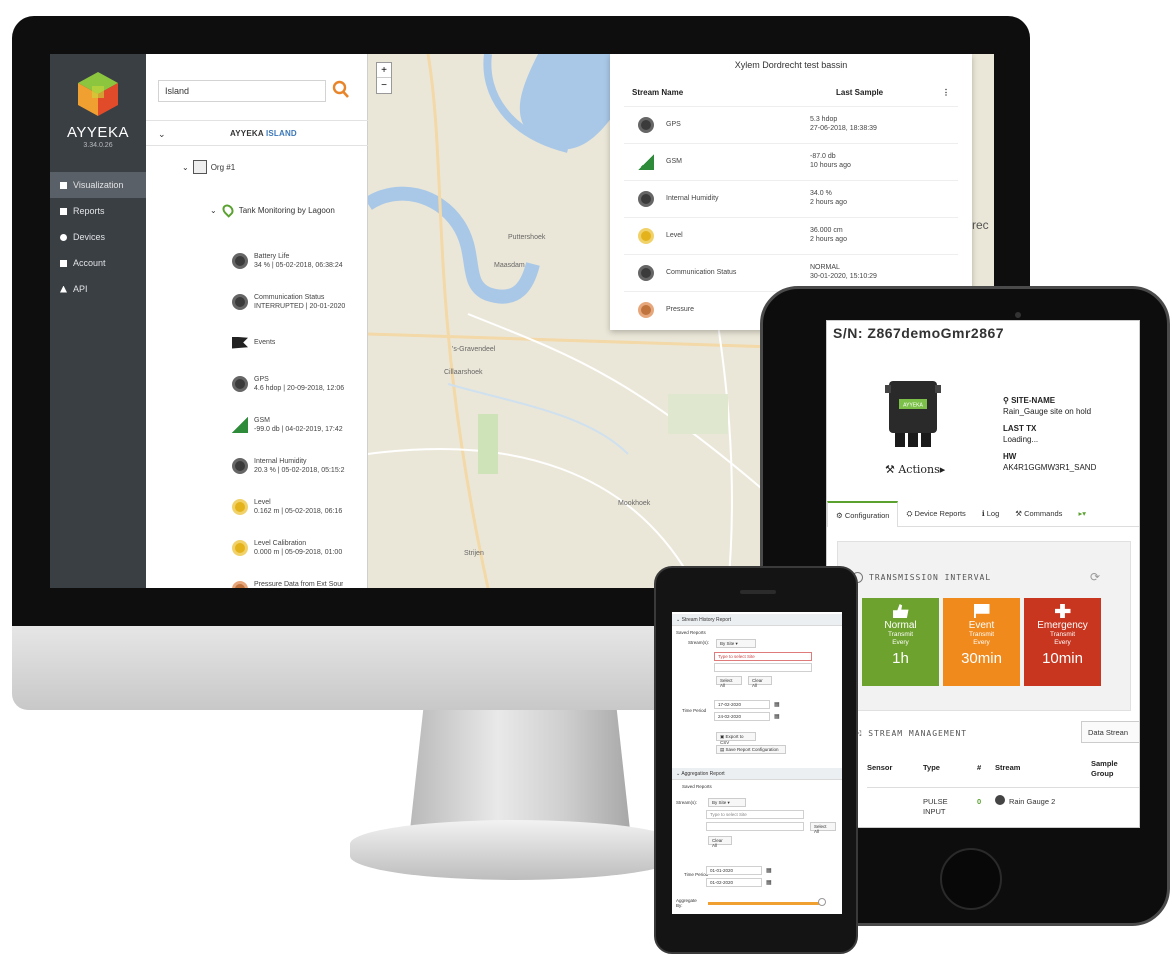 The width and height of the screenshot is (1172, 954). What do you see at coordinates (300, 424) in the screenshot?
I see `tree-sensor-item: GSM -99.0 db | 04-02-2019, 17:42` at bounding box center [300, 424].